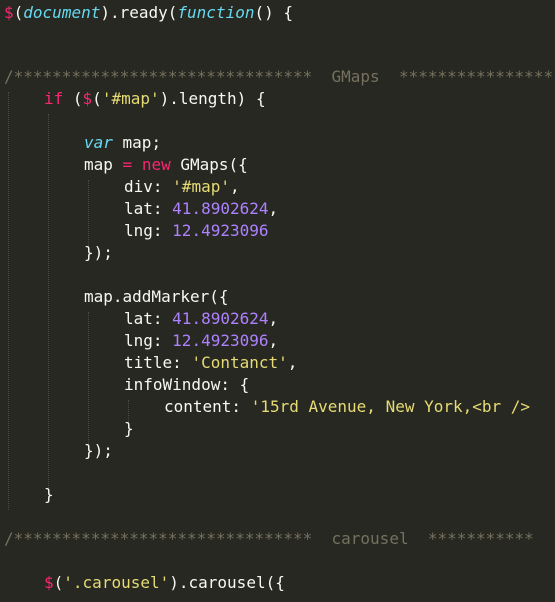 The width and height of the screenshot is (555, 602). I want to click on code-line-content: content: '15rd Avenue, New York,<br />, so click(347, 407).